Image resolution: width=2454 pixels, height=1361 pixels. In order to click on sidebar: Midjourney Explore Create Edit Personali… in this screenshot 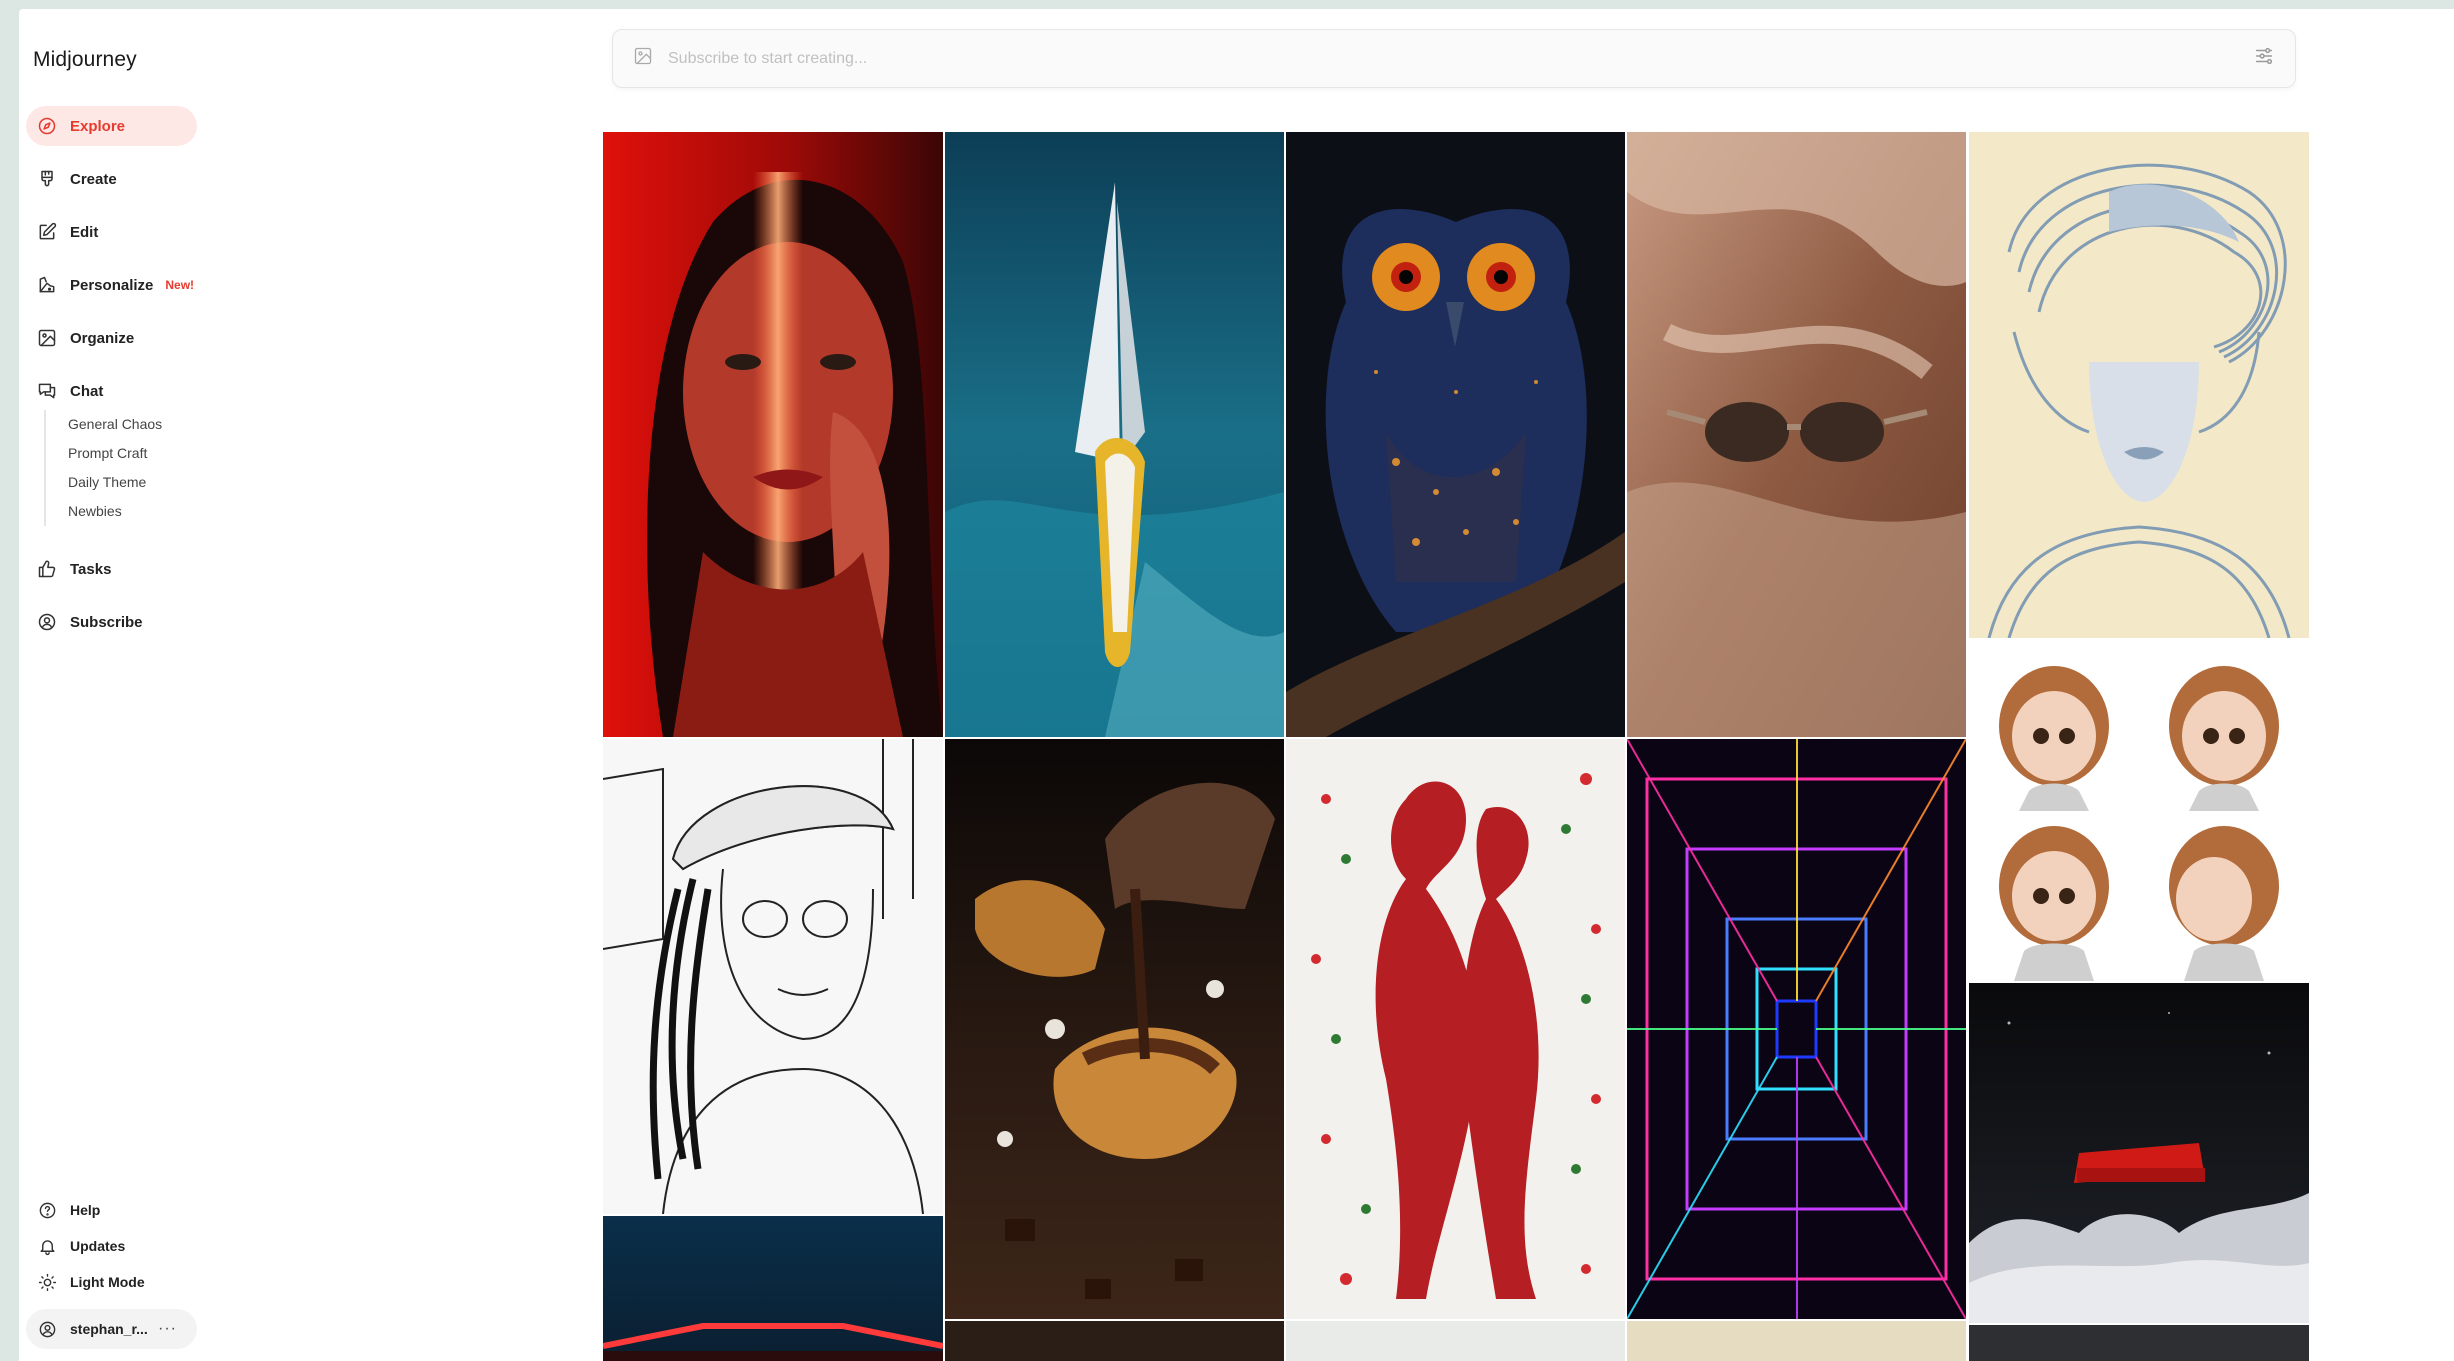, I will do `click(114, 685)`.